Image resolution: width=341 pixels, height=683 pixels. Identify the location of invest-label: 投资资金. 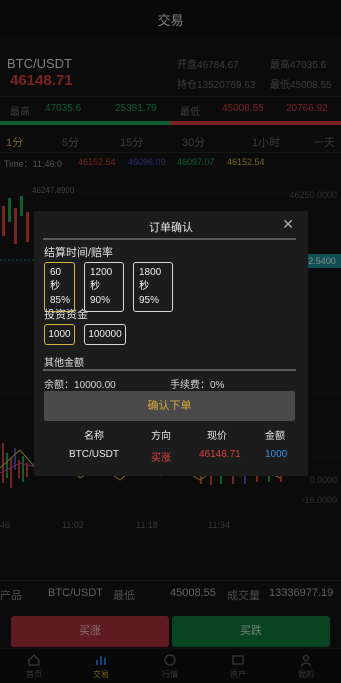
(66, 315).